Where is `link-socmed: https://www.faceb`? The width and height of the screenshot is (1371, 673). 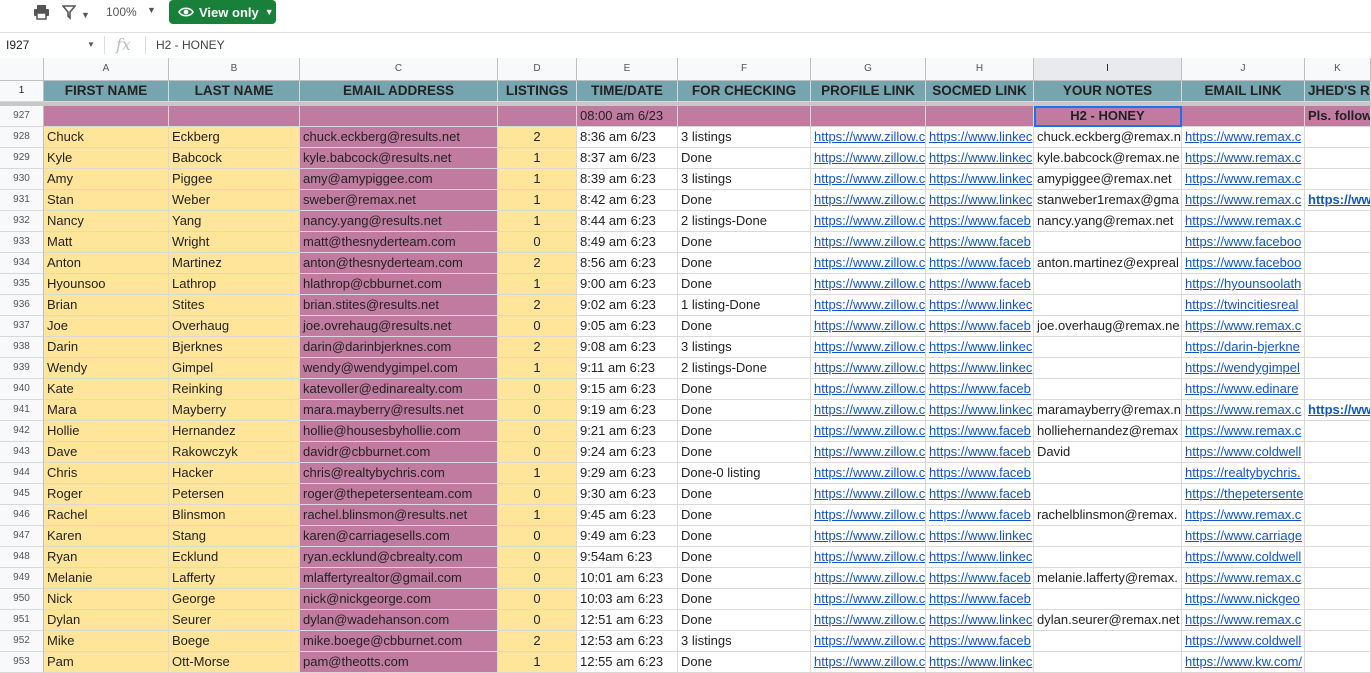
link-socmed: https://www.faceb is located at coordinates (980, 640).